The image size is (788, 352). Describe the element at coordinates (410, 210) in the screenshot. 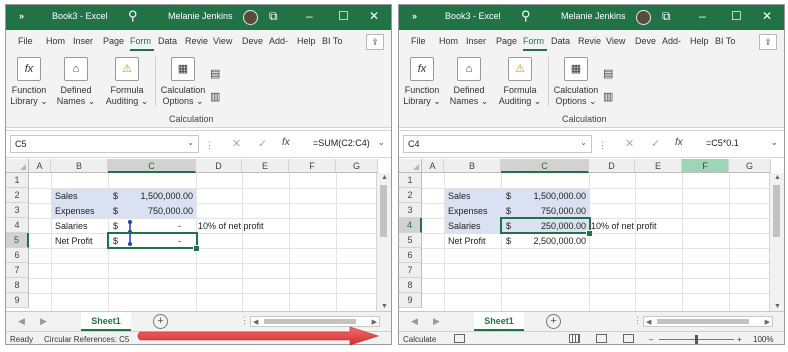

I see `row-header-3: 3` at that location.